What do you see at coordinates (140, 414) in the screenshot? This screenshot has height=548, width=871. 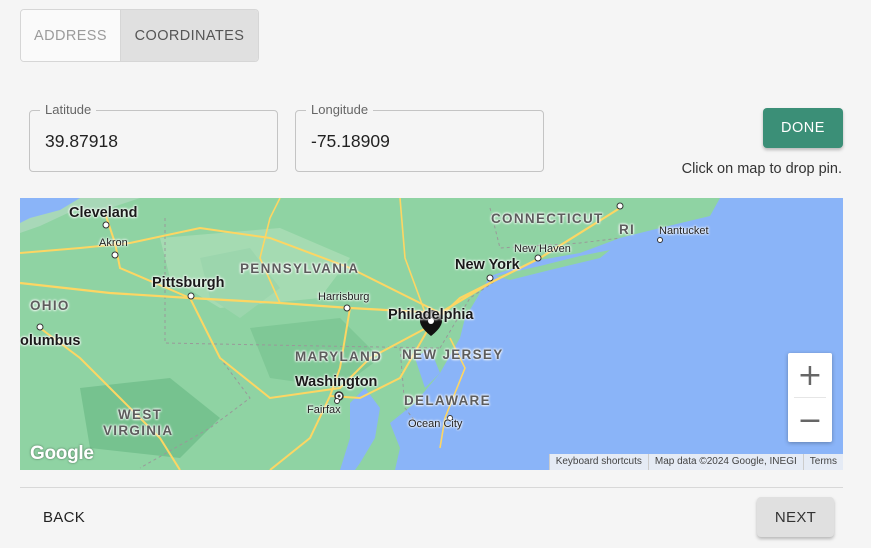 I see `map-state-label: WEST` at bounding box center [140, 414].